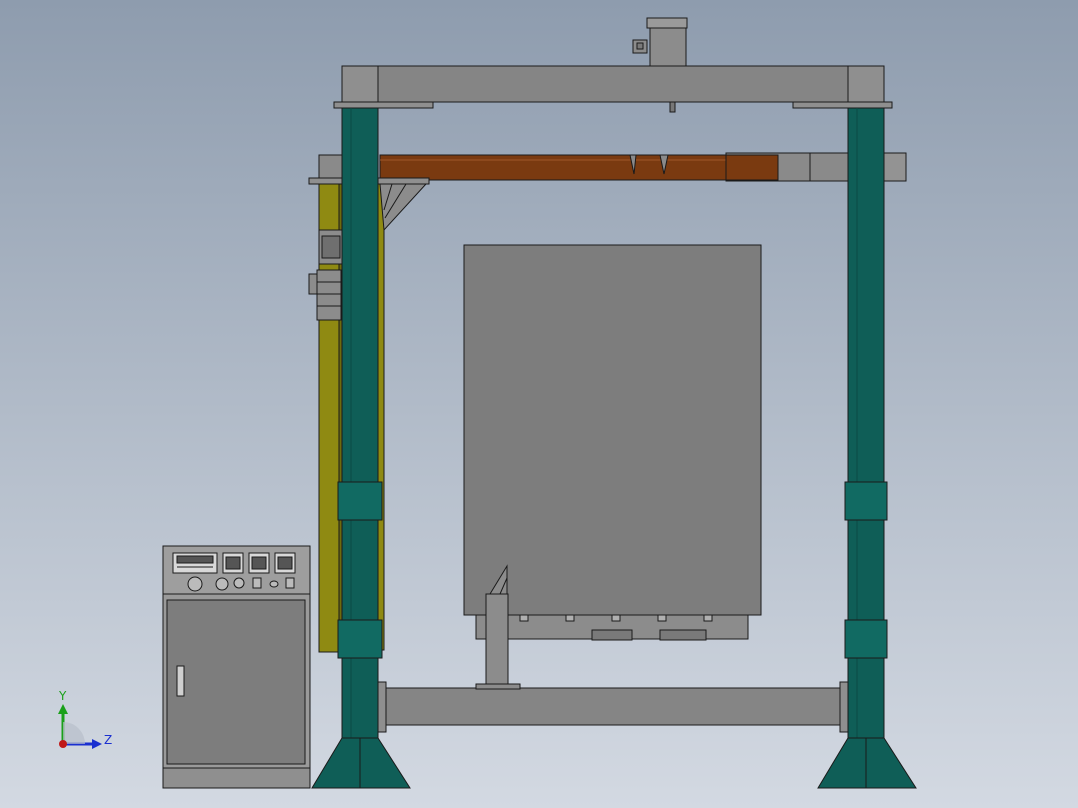 This screenshot has width=1078, height=808. Describe the element at coordinates (62, 696) in the screenshot. I see `y-axis-label: Y` at that location.